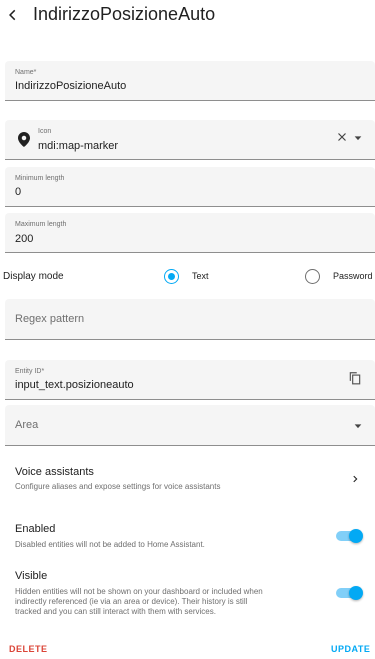 Image resolution: width=375 pixels, height=659 pixels. Describe the element at coordinates (353, 276) in the screenshot. I see `display-mode-password-label: Password` at that location.